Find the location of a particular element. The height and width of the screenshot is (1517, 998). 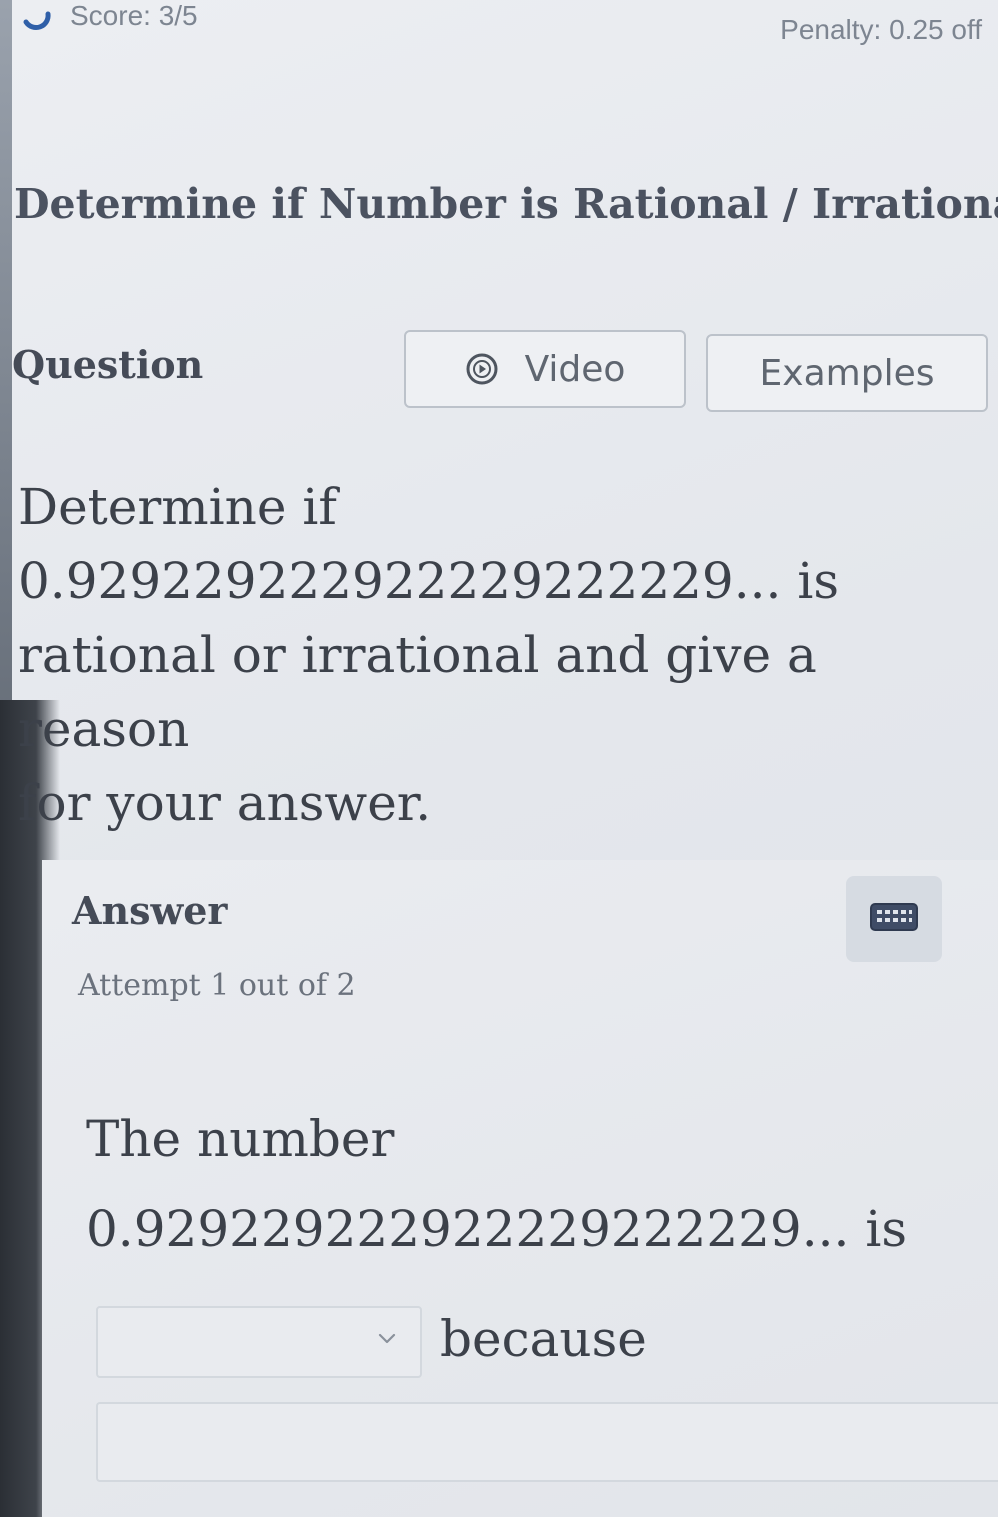

examples-button: Examples is located at coordinates (847, 373).